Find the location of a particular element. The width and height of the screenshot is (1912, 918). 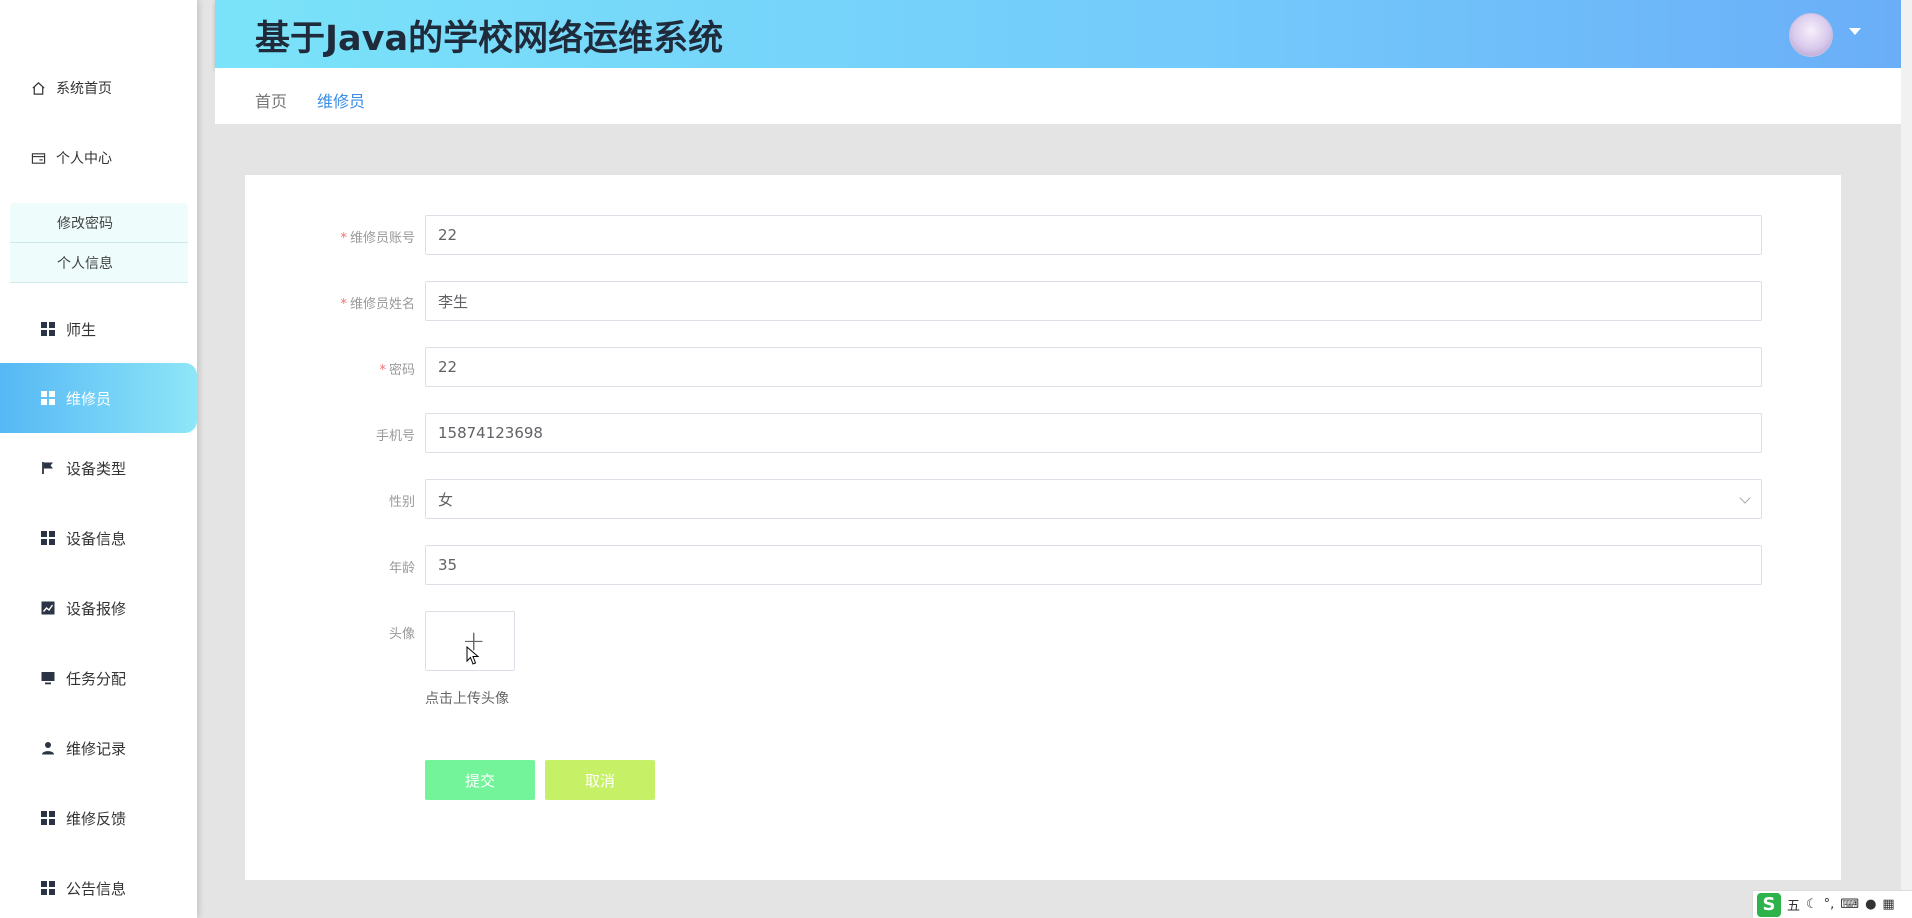

sidebar-item-label: 系统首页 is located at coordinates (84, 89).